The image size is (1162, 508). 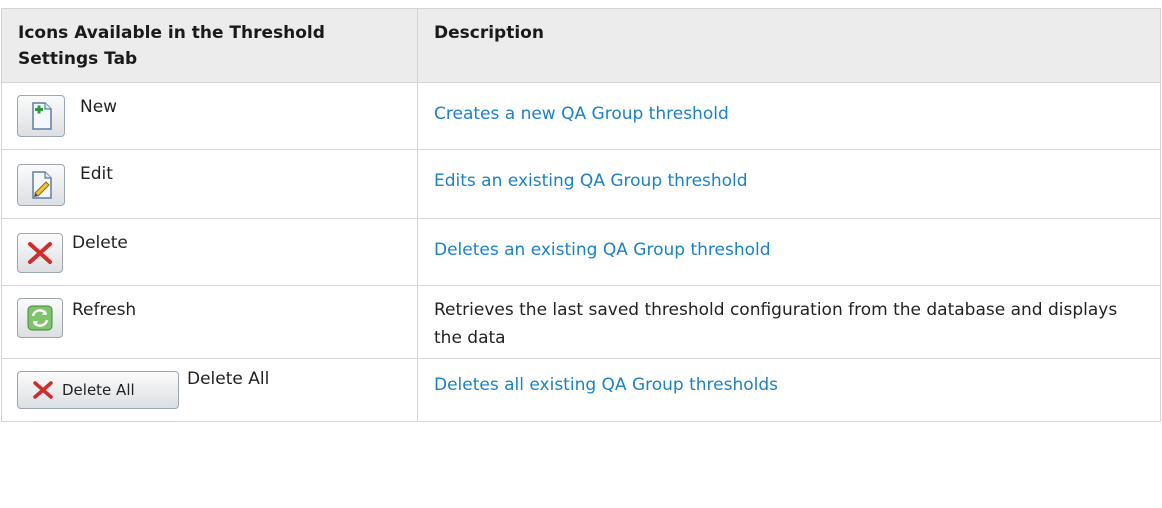 I want to click on refresh-button, so click(x=40, y=318).